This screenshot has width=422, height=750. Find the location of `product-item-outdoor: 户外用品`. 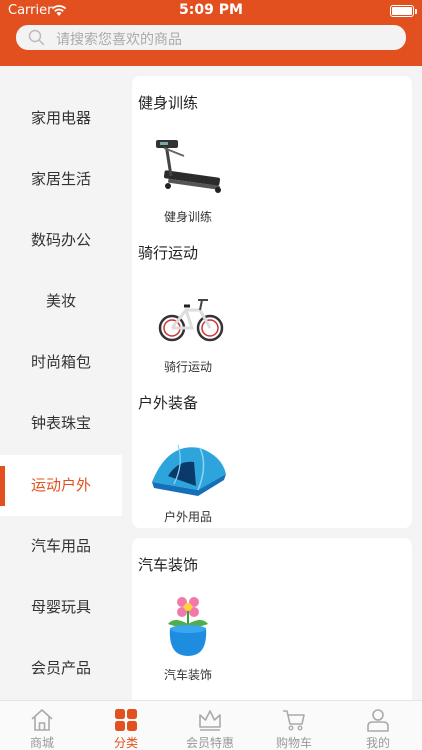

product-item-outdoor: 户外用品 is located at coordinates (188, 480).